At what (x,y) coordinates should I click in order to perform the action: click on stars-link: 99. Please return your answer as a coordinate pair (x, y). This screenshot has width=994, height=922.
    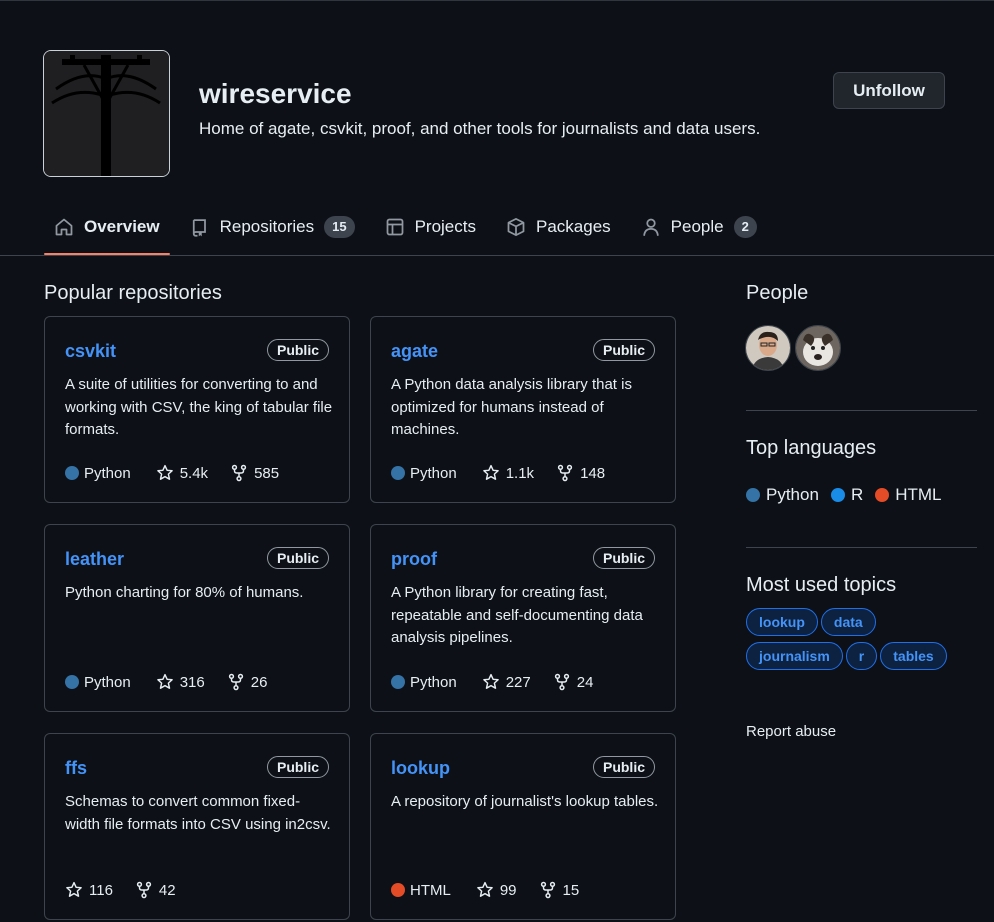
    Looking at the image, I should click on (496, 890).